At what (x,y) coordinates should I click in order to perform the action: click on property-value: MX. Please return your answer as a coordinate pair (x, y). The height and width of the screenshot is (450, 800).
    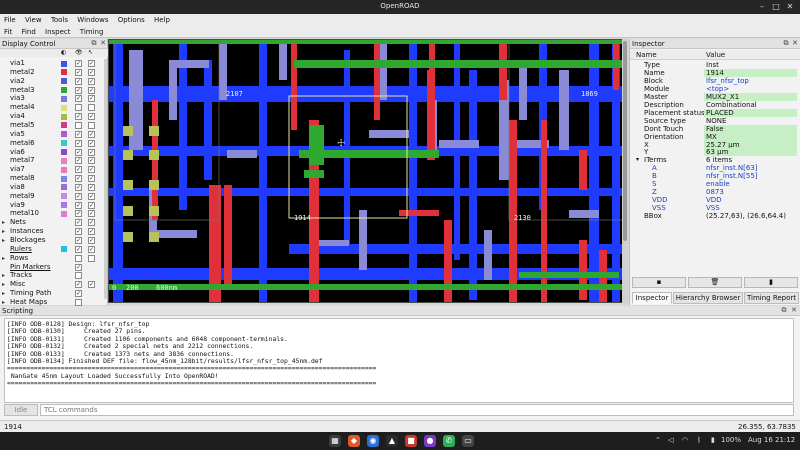
    Looking at the image, I should click on (750, 136).